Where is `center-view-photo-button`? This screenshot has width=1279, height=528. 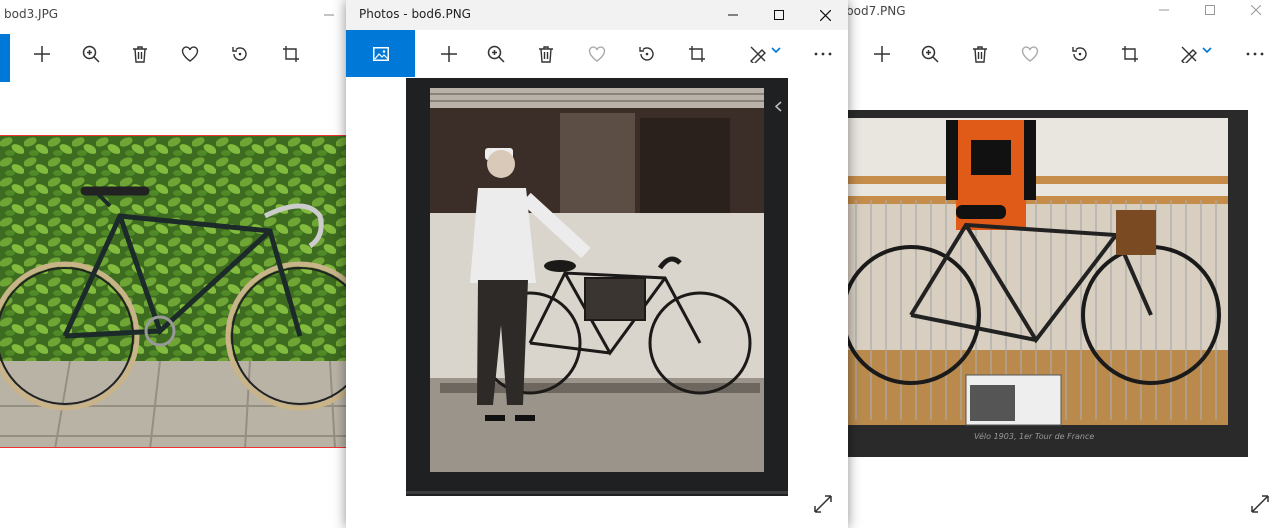
center-view-photo-button is located at coordinates (380, 53).